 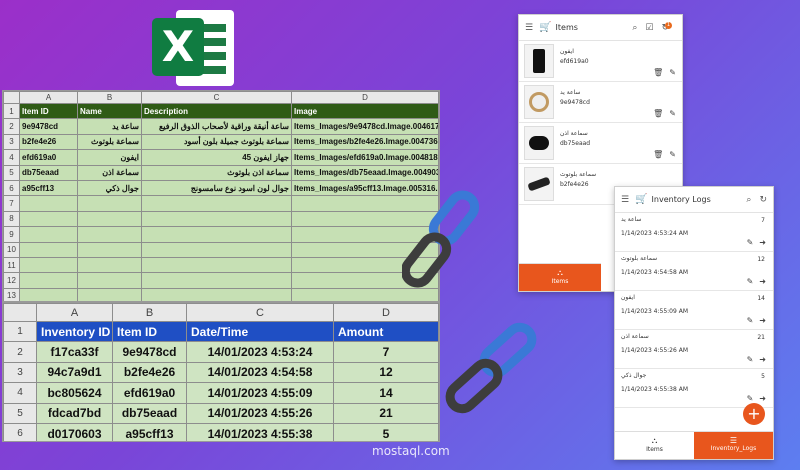 I want to click on cell: 14/01/2023 4:54:58, so click(x=260, y=372).